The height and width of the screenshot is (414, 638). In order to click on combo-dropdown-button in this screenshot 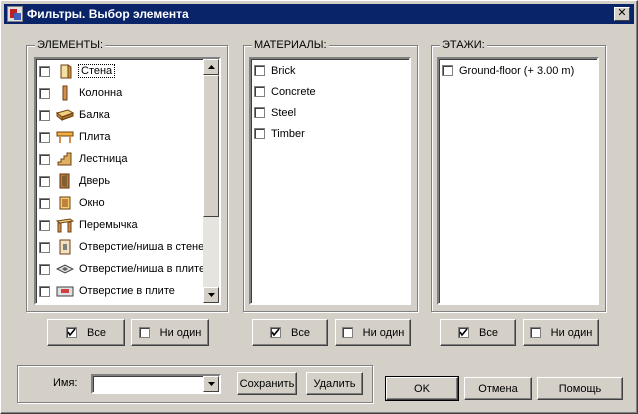, I will do `click(211, 384)`.